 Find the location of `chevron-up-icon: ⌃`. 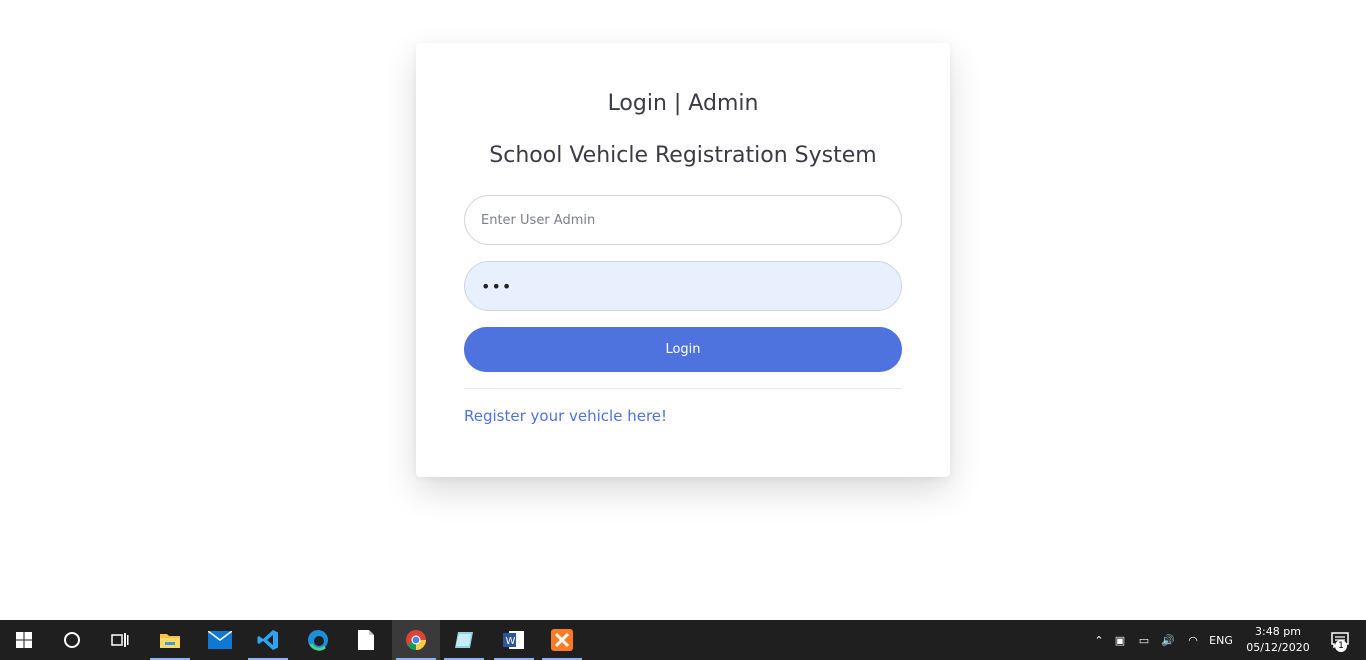

chevron-up-icon: ⌃ is located at coordinates (1099, 640).